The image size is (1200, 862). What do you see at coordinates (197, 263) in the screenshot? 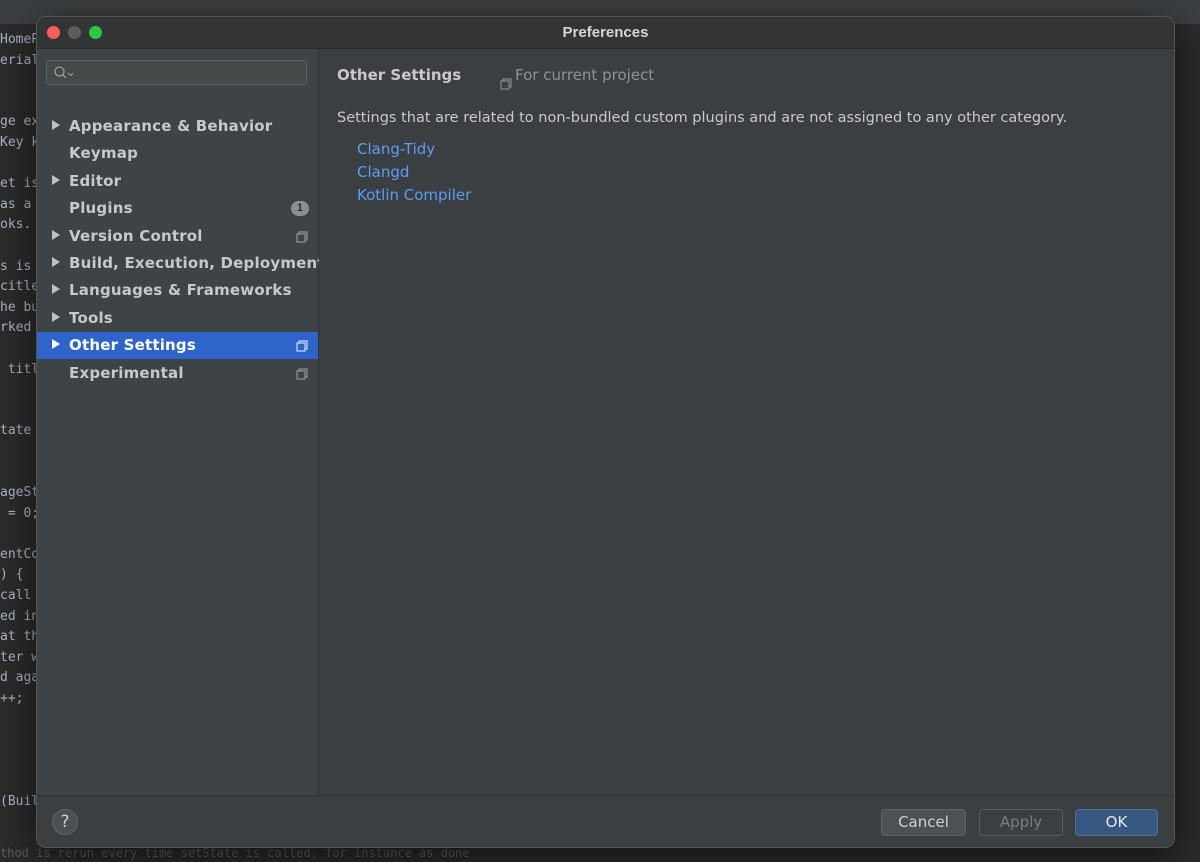
I see `sidebar-item-label: Build, Execution, Deployment` at bounding box center [197, 263].